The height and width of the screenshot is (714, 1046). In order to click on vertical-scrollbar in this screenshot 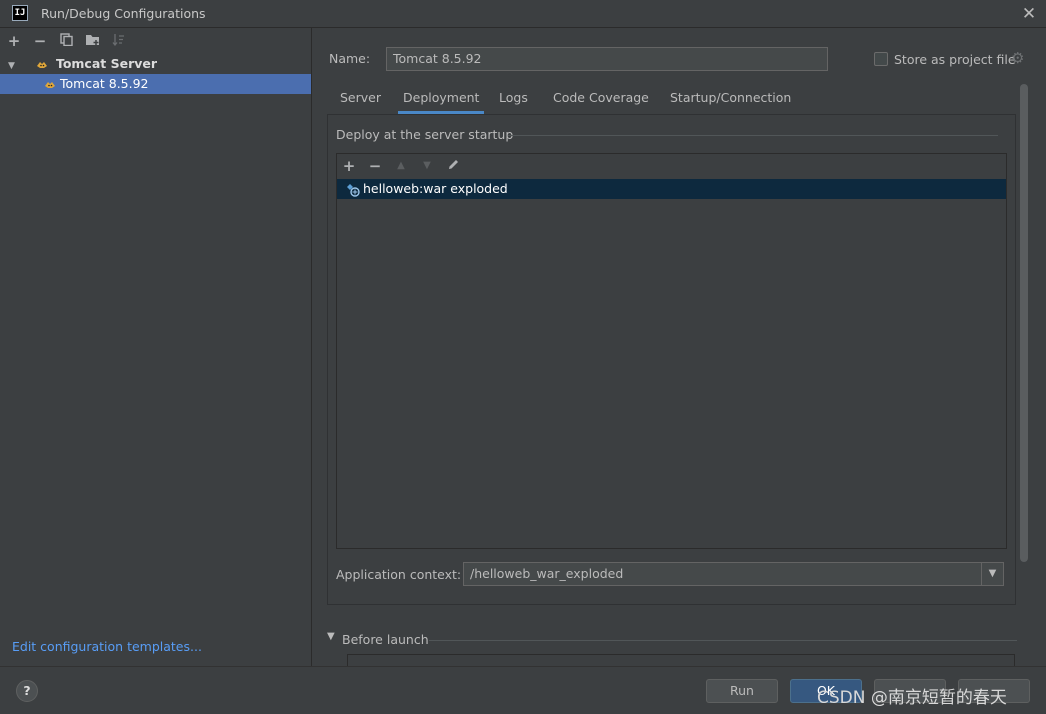, I will do `click(1024, 323)`.